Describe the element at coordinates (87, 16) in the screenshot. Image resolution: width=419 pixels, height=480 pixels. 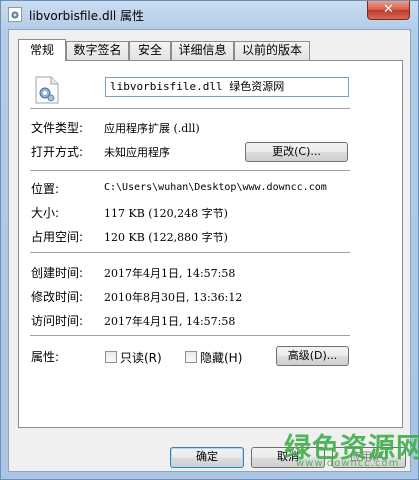
I see `window-title: libvorbisfile.dll 属性` at that location.